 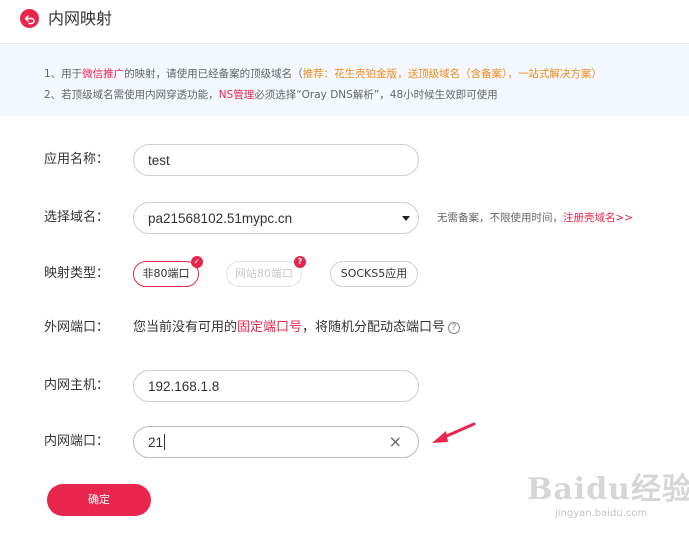 I want to click on annotation-arrow-icon, so click(x=454, y=432).